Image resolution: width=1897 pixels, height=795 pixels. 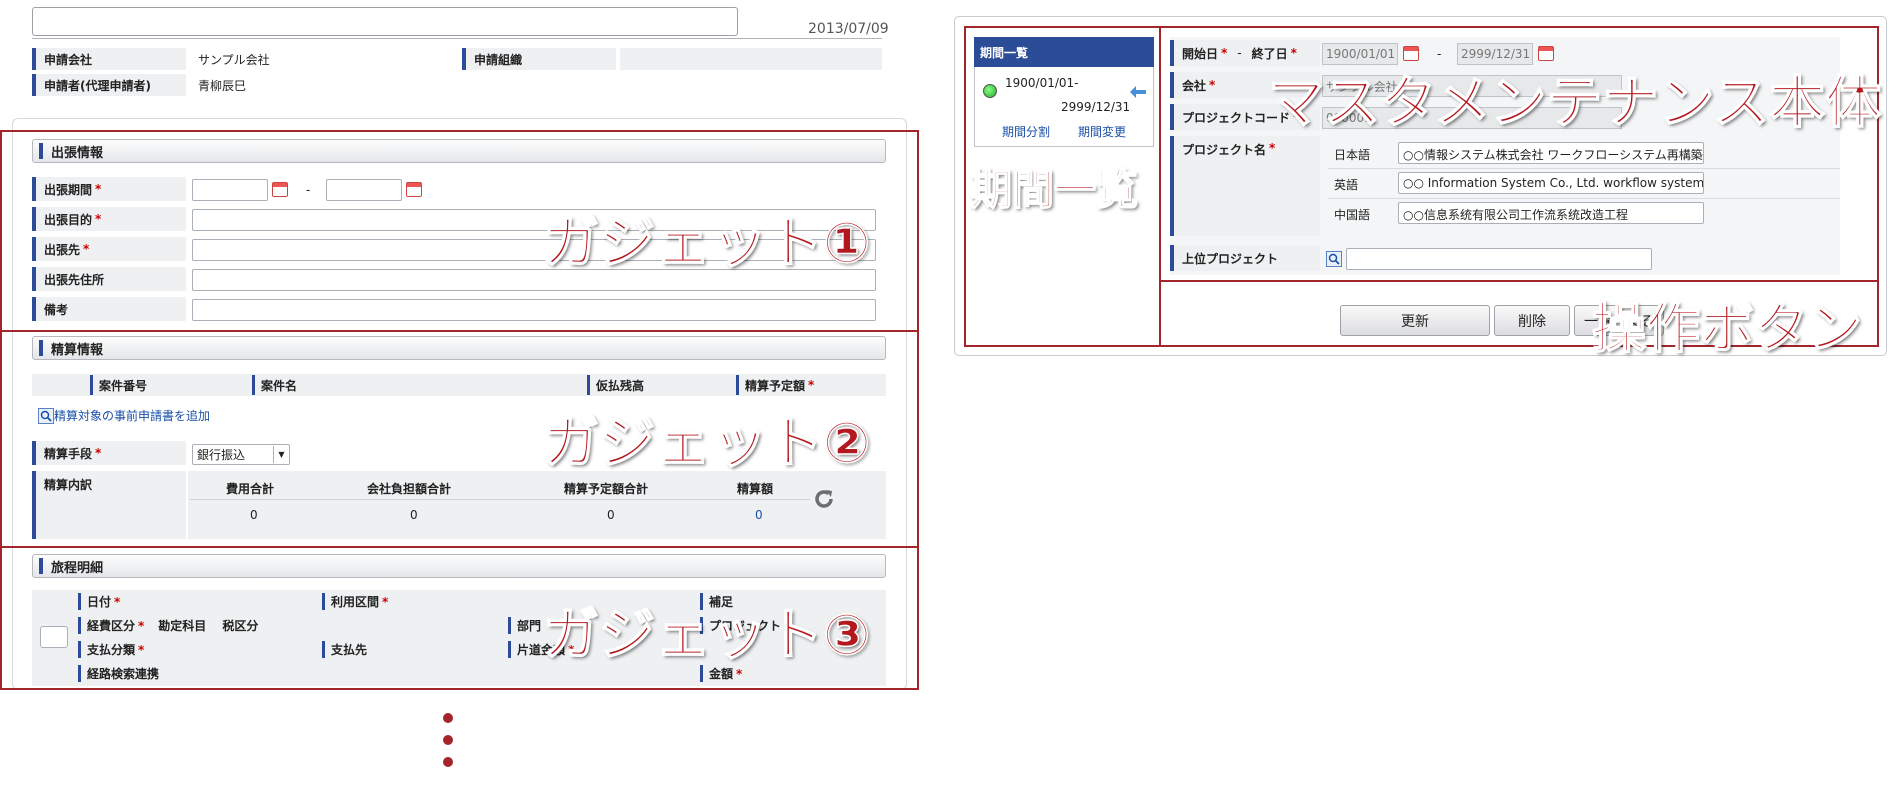 What do you see at coordinates (751, 59) in the screenshot?
I see `org-value` at bounding box center [751, 59].